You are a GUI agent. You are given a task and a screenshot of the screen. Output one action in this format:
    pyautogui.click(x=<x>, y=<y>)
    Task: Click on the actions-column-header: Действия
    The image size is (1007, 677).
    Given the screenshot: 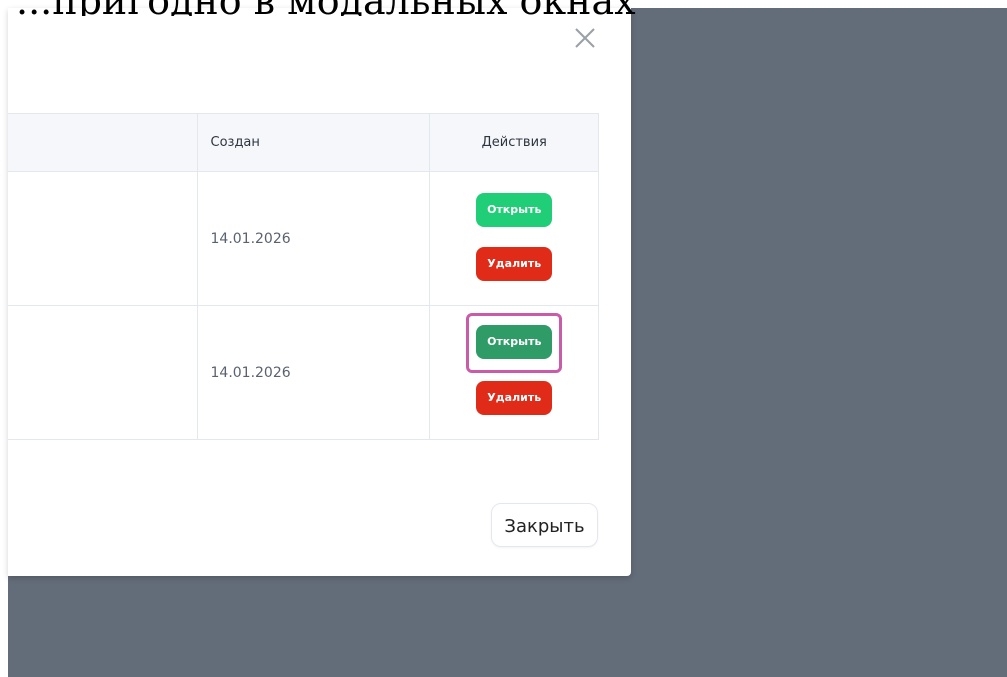 What is the action you would take?
    pyautogui.click(x=513, y=143)
    